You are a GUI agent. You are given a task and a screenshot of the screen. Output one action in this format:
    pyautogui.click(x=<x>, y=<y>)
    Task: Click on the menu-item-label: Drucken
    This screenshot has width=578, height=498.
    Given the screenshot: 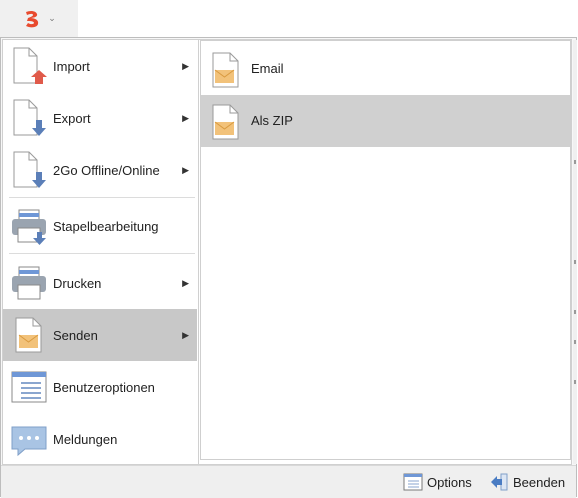 What is the action you would take?
    pyautogui.click(x=77, y=283)
    